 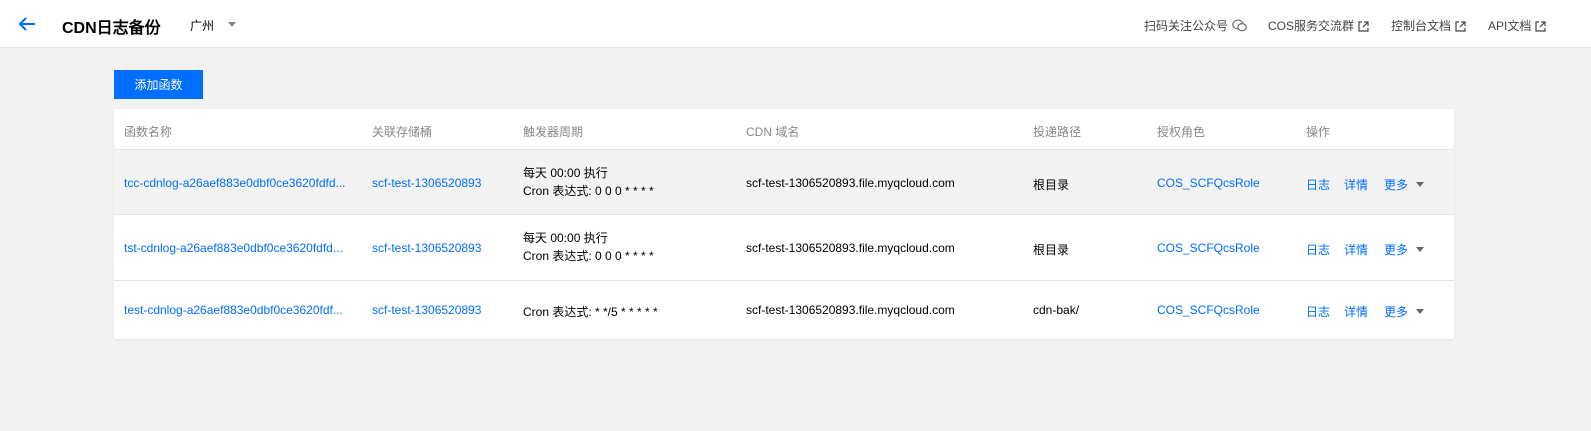 I want to click on cos-group-link: COS服务交流群, so click(x=1318, y=25).